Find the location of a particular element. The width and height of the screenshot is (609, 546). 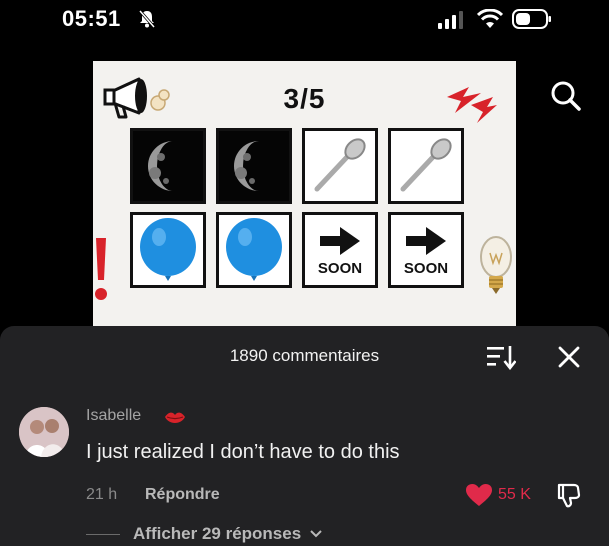

close-icon is located at coordinates (569, 357).